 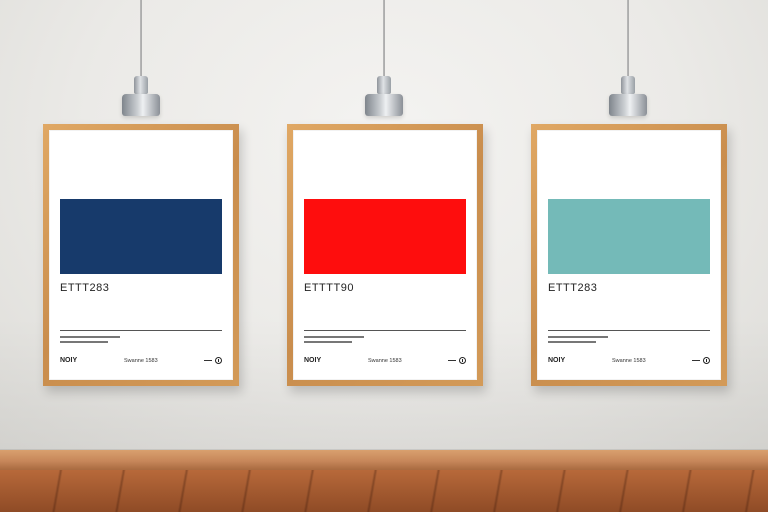 I want to click on poster: ETTTT90 NOIY Swanne 1583, so click(x=385, y=255).